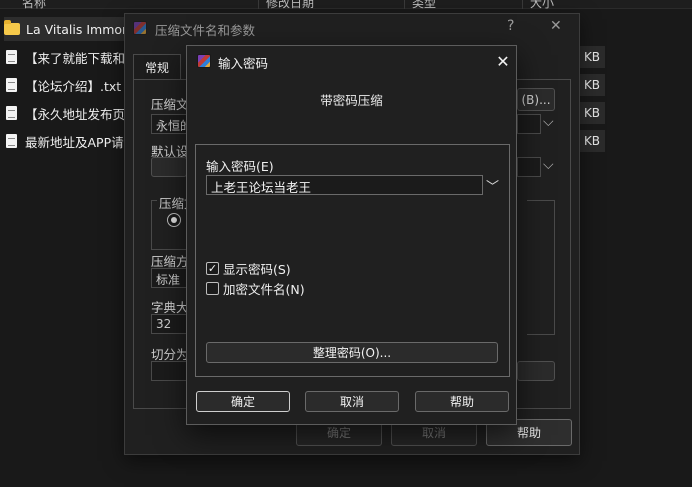  What do you see at coordinates (492, 185) in the screenshot?
I see `chevron-down-icon: ﹀` at bounding box center [492, 185].